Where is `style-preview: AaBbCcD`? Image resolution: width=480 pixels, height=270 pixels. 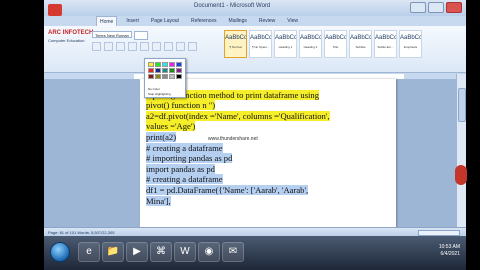 style-preview: AaBbCcD is located at coordinates (361, 38).